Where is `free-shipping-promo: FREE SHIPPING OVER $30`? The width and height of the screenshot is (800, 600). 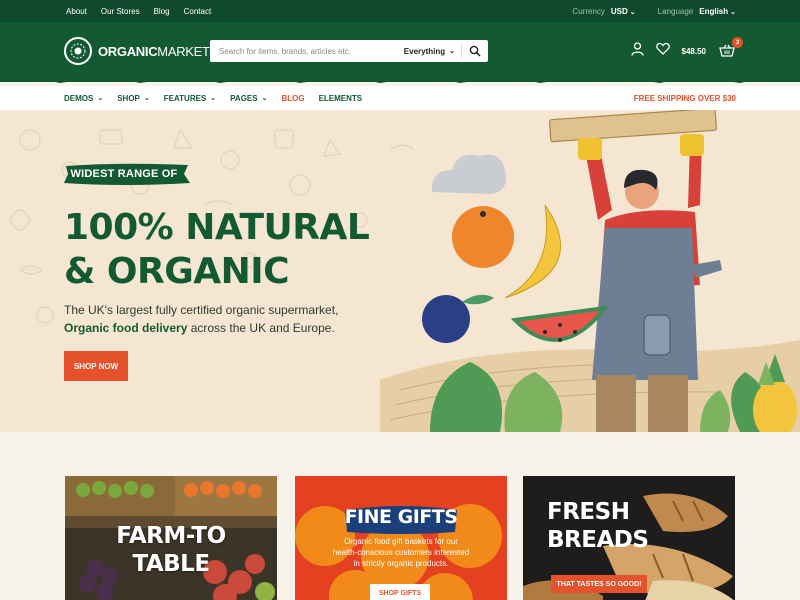 free-shipping-promo: FREE SHIPPING OVER $30 is located at coordinates (685, 98).